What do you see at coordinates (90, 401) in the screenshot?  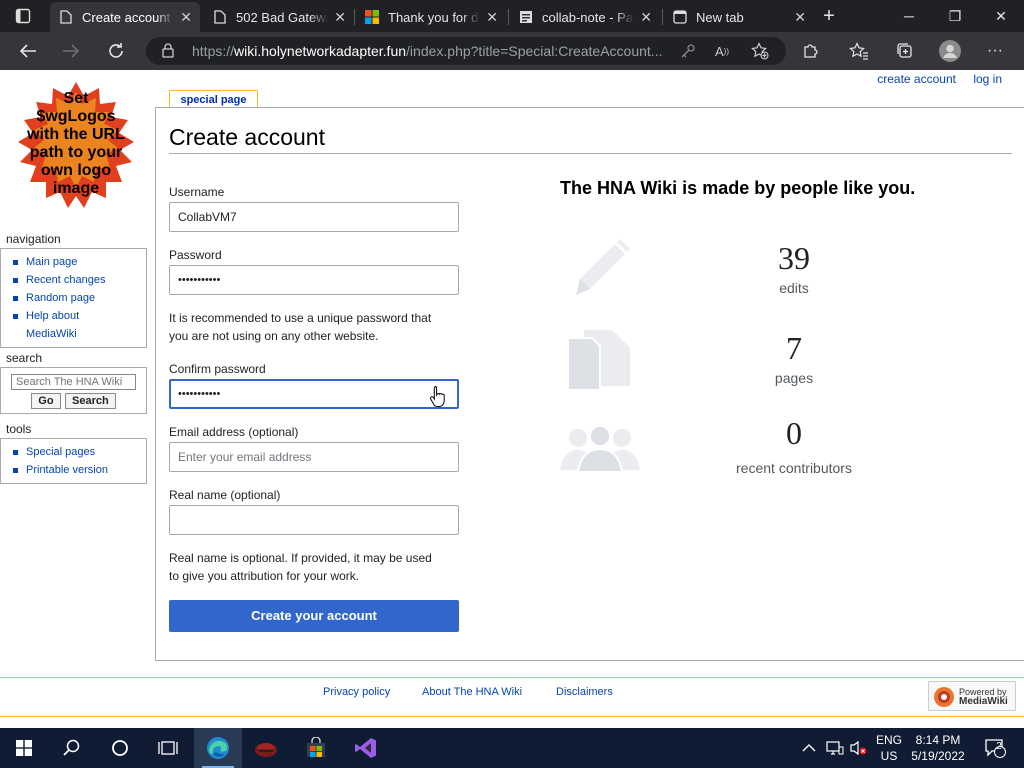 I see `search-button: Search` at bounding box center [90, 401].